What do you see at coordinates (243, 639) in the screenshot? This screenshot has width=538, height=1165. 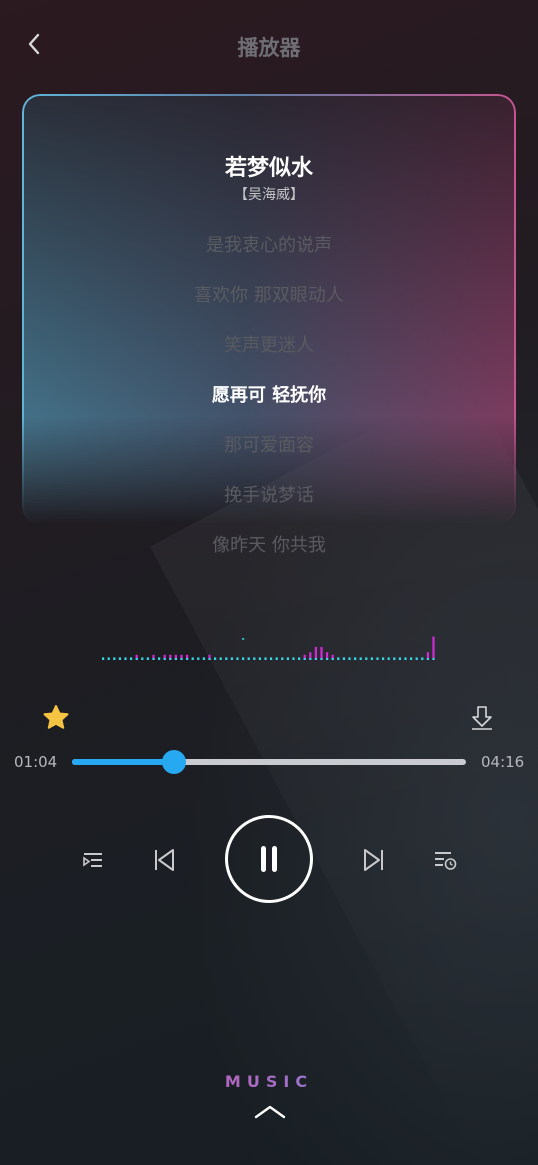 I see `visualizer-peak` at bounding box center [243, 639].